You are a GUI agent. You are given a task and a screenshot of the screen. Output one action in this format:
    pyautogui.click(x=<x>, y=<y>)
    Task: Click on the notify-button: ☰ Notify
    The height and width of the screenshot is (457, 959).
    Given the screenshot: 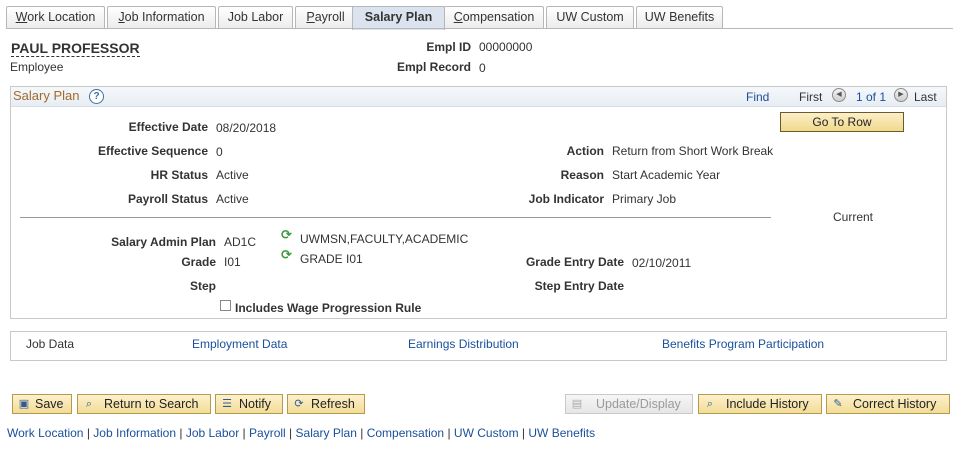 What is the action you would take?
    pyautogui.click(x=249, y=404)
    